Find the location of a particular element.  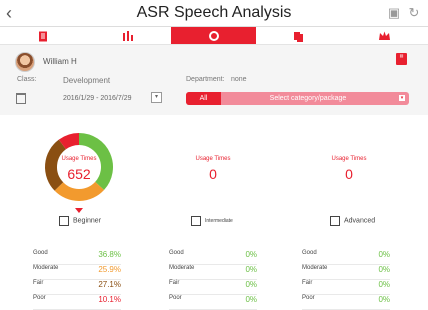

date-range: 2016/1/29 - 2016/7/29 is located at coordinates (97, 98).